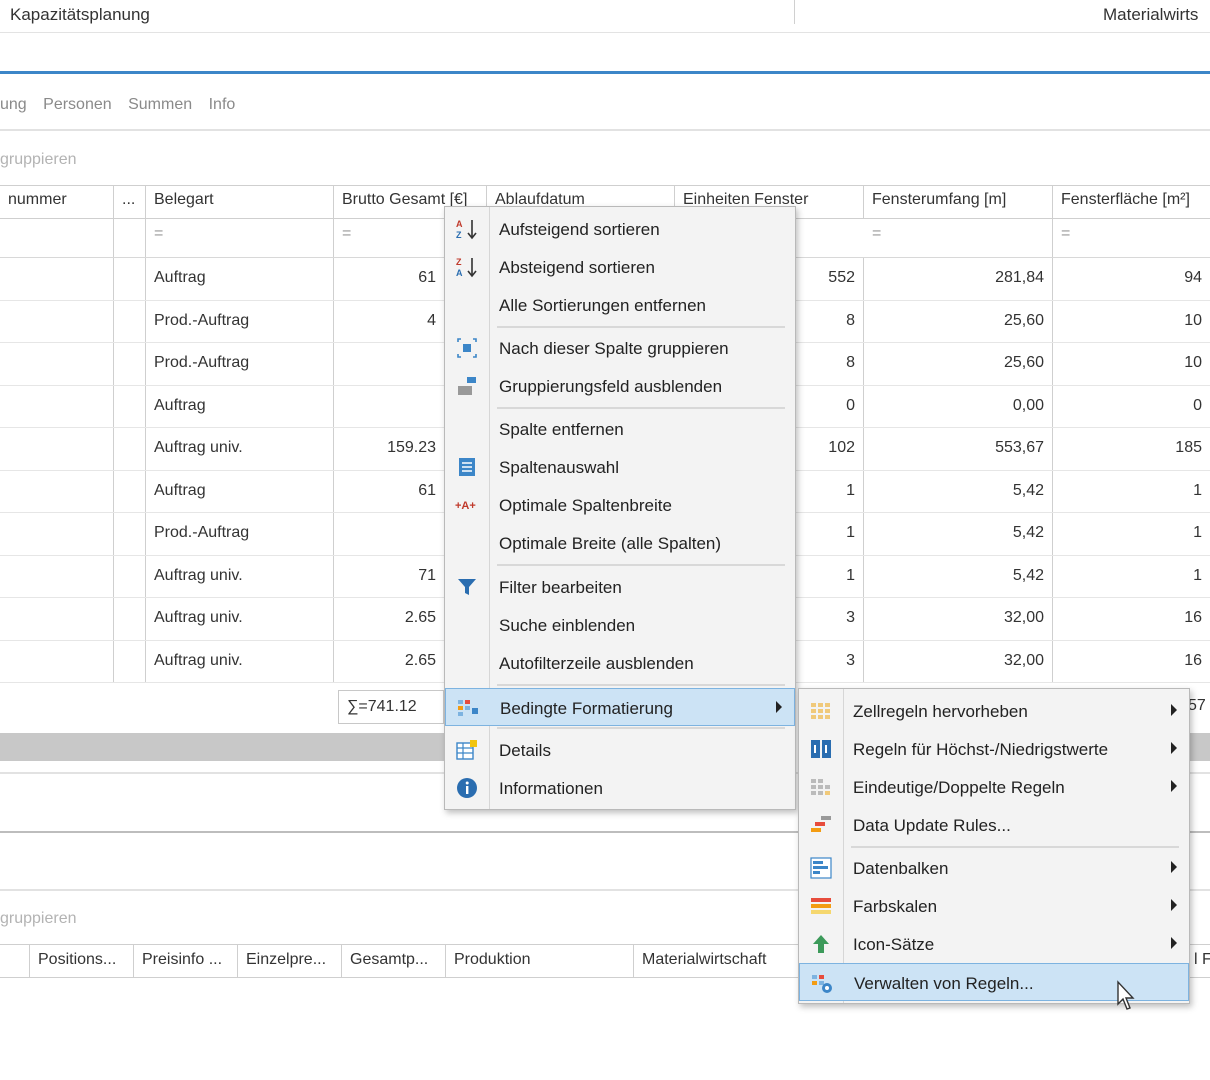  Describe the element at coordinates (830, 364) in the screenshot. I see `cell-einheiten: 8` at that location.